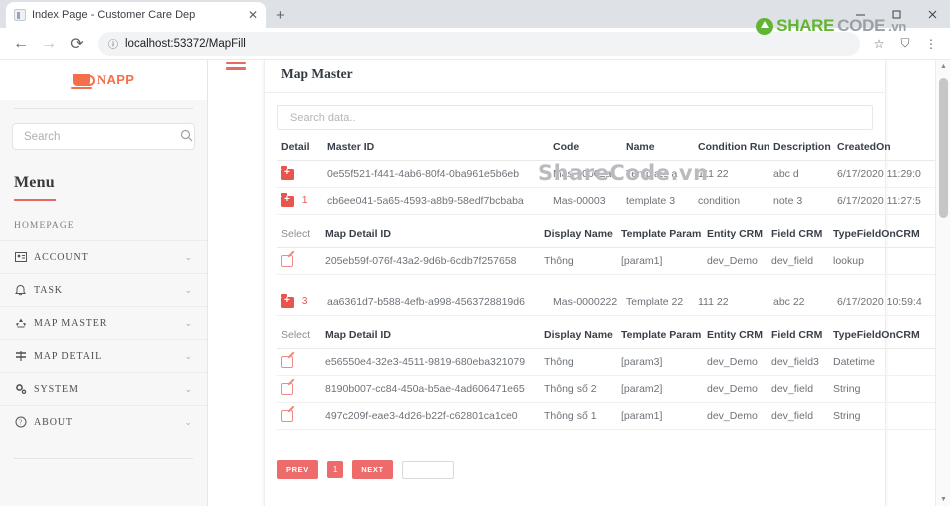  I want to click on sidebar-section-homepage: HOMEPAGE, so click(103, 220).